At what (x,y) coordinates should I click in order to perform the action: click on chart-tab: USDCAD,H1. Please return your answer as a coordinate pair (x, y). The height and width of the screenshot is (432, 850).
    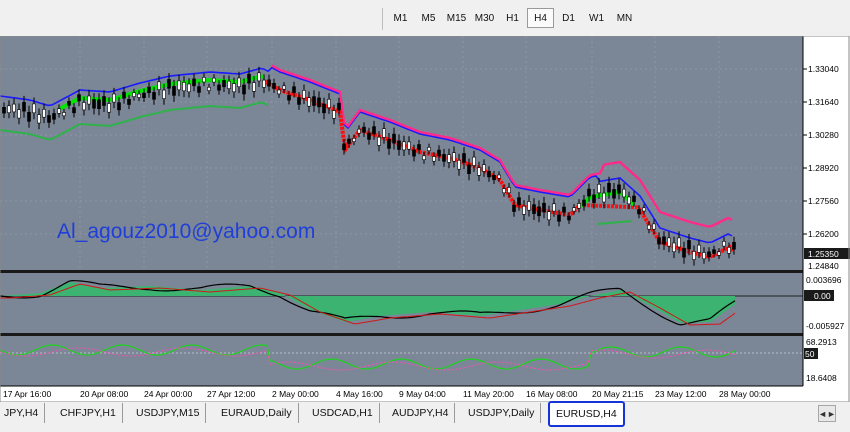
    Looking at the image, I should click on (343, 413).